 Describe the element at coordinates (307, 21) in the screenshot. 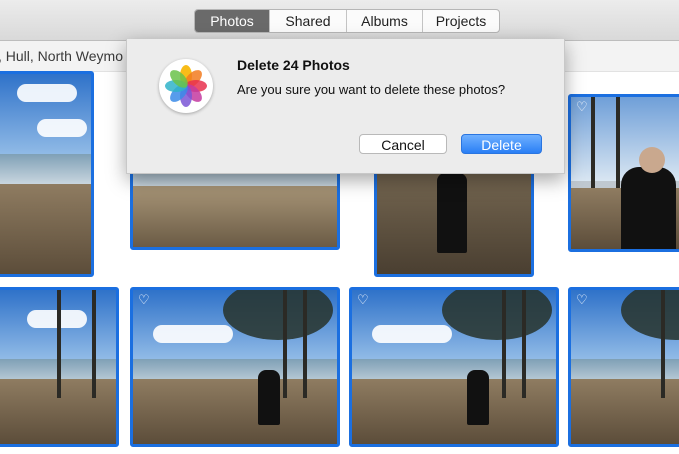

I see `tab-shared: Shared` at that location.